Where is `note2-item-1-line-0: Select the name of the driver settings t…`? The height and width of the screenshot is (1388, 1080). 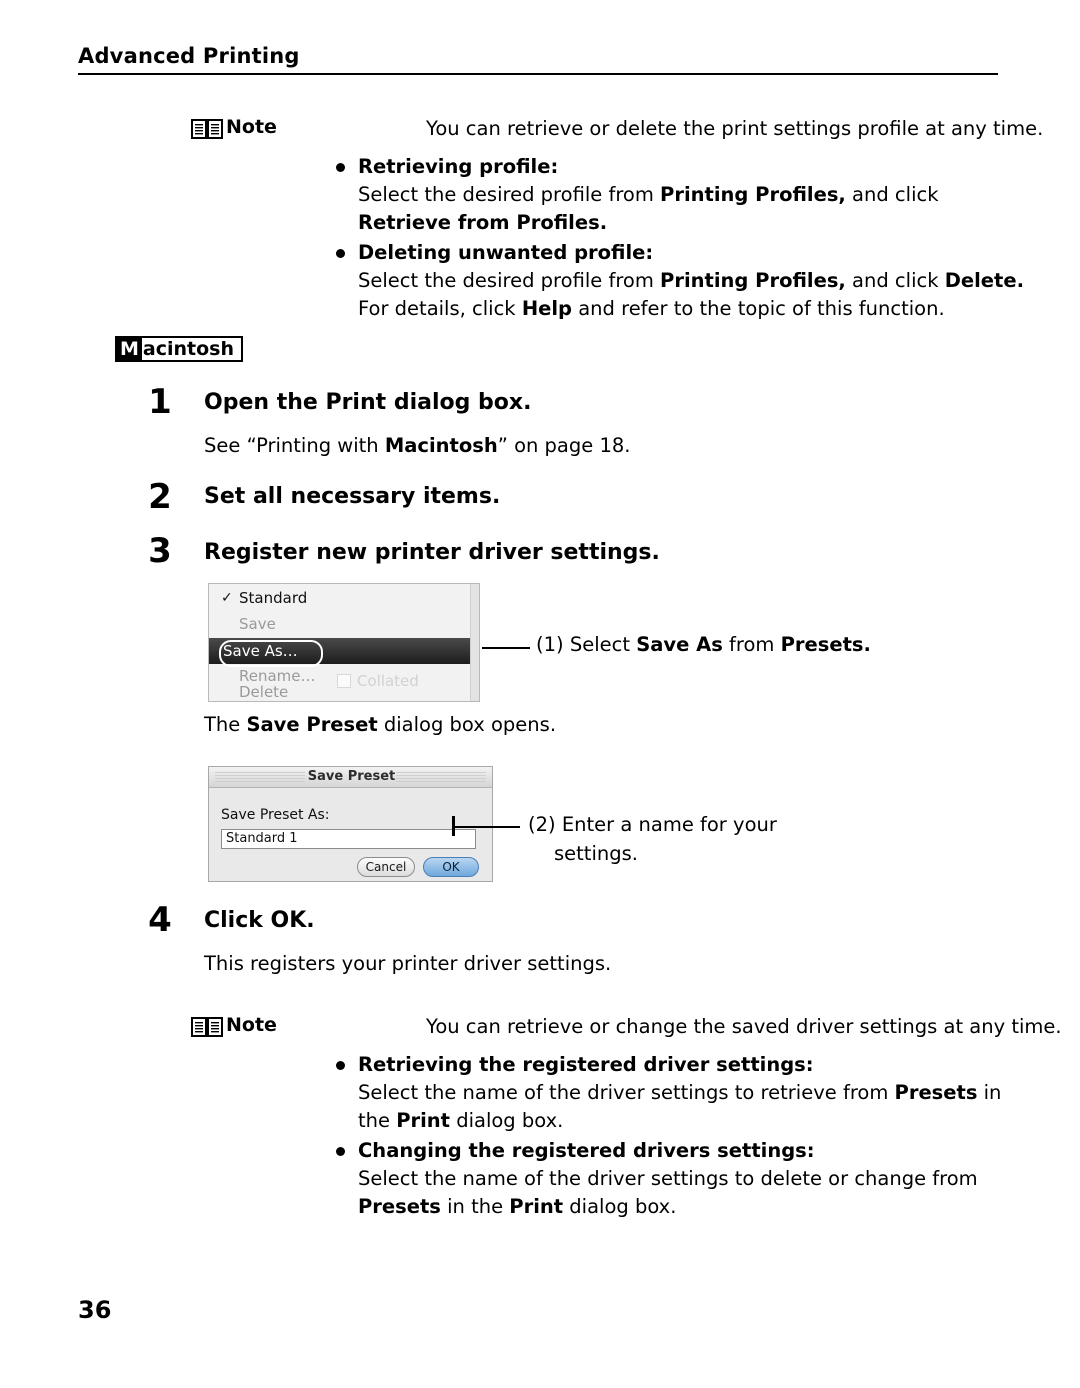
note2-item-1-line-0: Select the name of the driver settings t… is located at coordinates (668, 1178).